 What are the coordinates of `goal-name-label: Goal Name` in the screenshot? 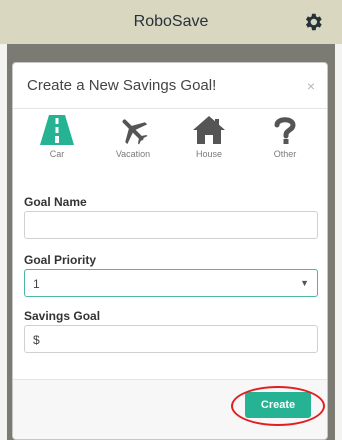 It's located at (55, 202).